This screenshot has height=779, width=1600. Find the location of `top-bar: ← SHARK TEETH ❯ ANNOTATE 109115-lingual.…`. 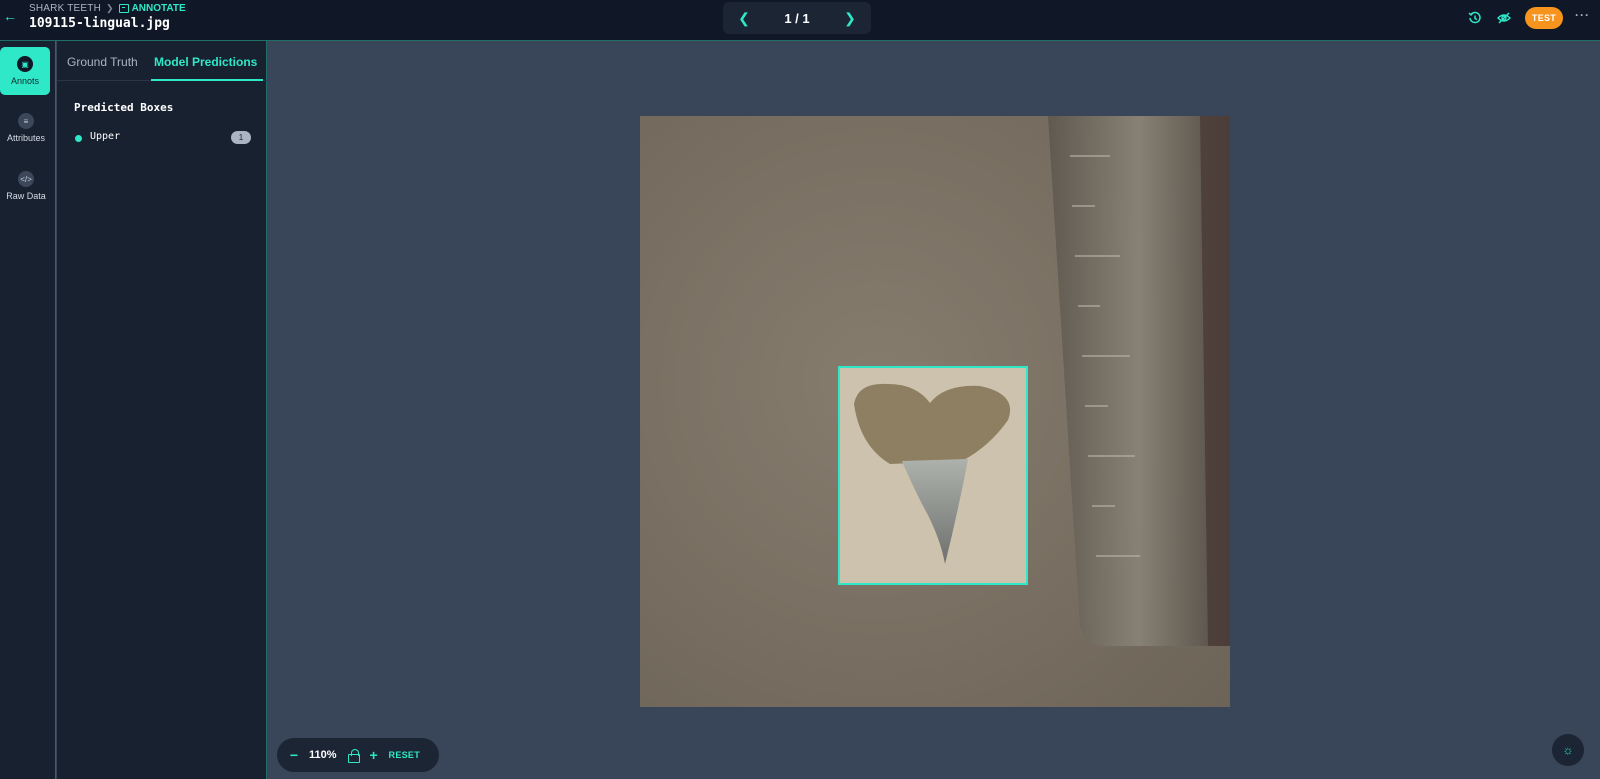

top-bar: ← SHARK TEETH ❯ ANNOTATE 109115-lingual.… is located at coordinates (800, 20).